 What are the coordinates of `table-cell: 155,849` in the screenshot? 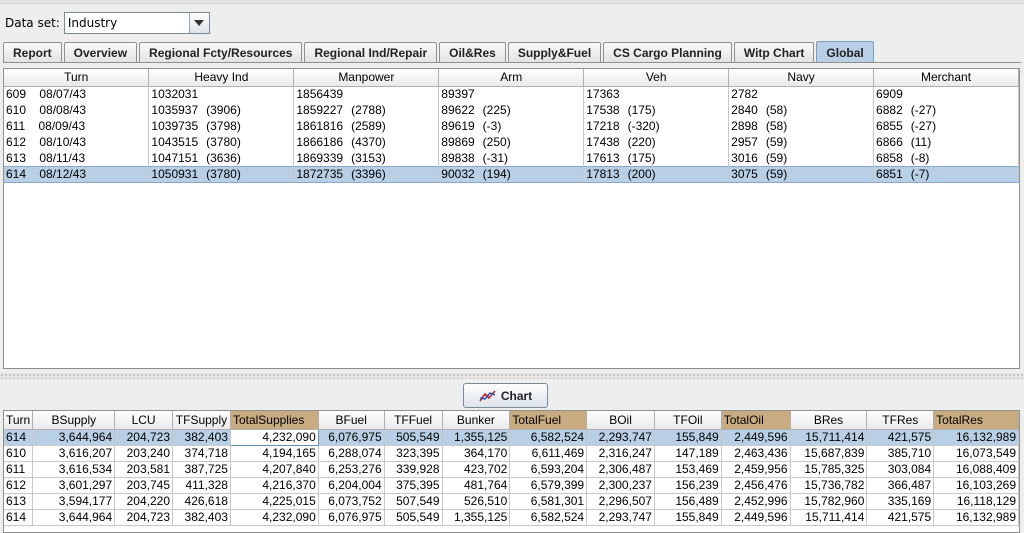 It's located at (688, 517).